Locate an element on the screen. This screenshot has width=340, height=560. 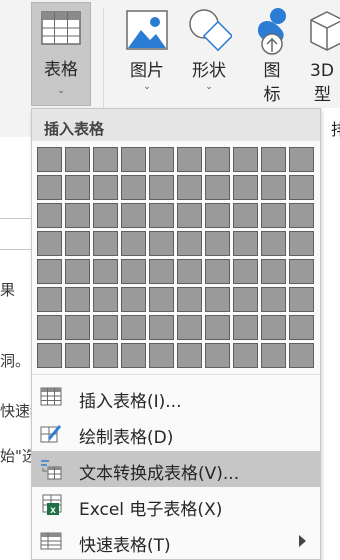
menu-item-draw-table: 绘制表格(D) is located at coordinates (176, 433).